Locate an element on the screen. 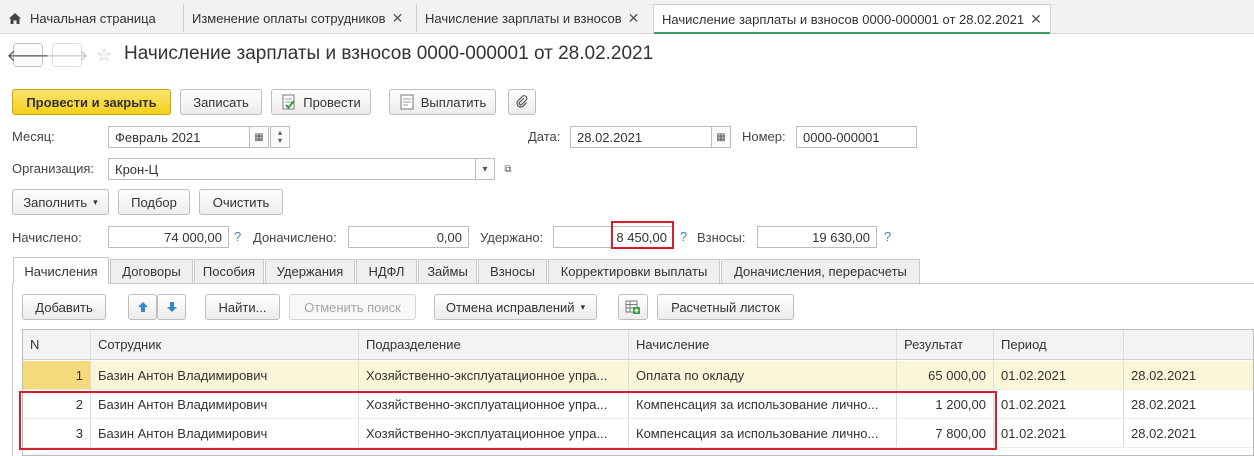 The image size is (1254, 456). forward-button: 🡒 is located at coordinates (67, 55).